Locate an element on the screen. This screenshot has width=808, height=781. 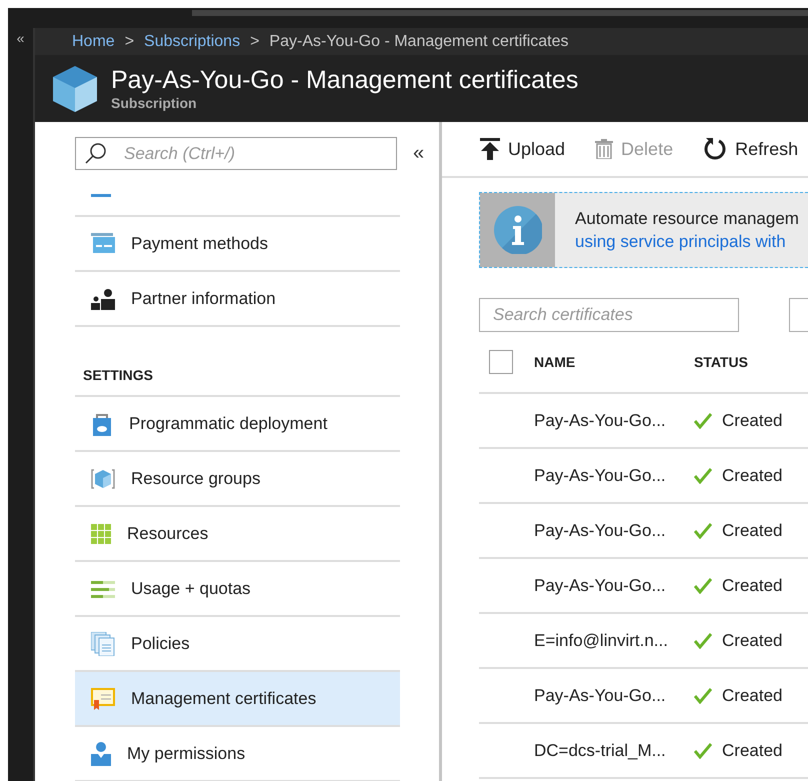
shopping-bag-icon is located at coordinates (102, 424).